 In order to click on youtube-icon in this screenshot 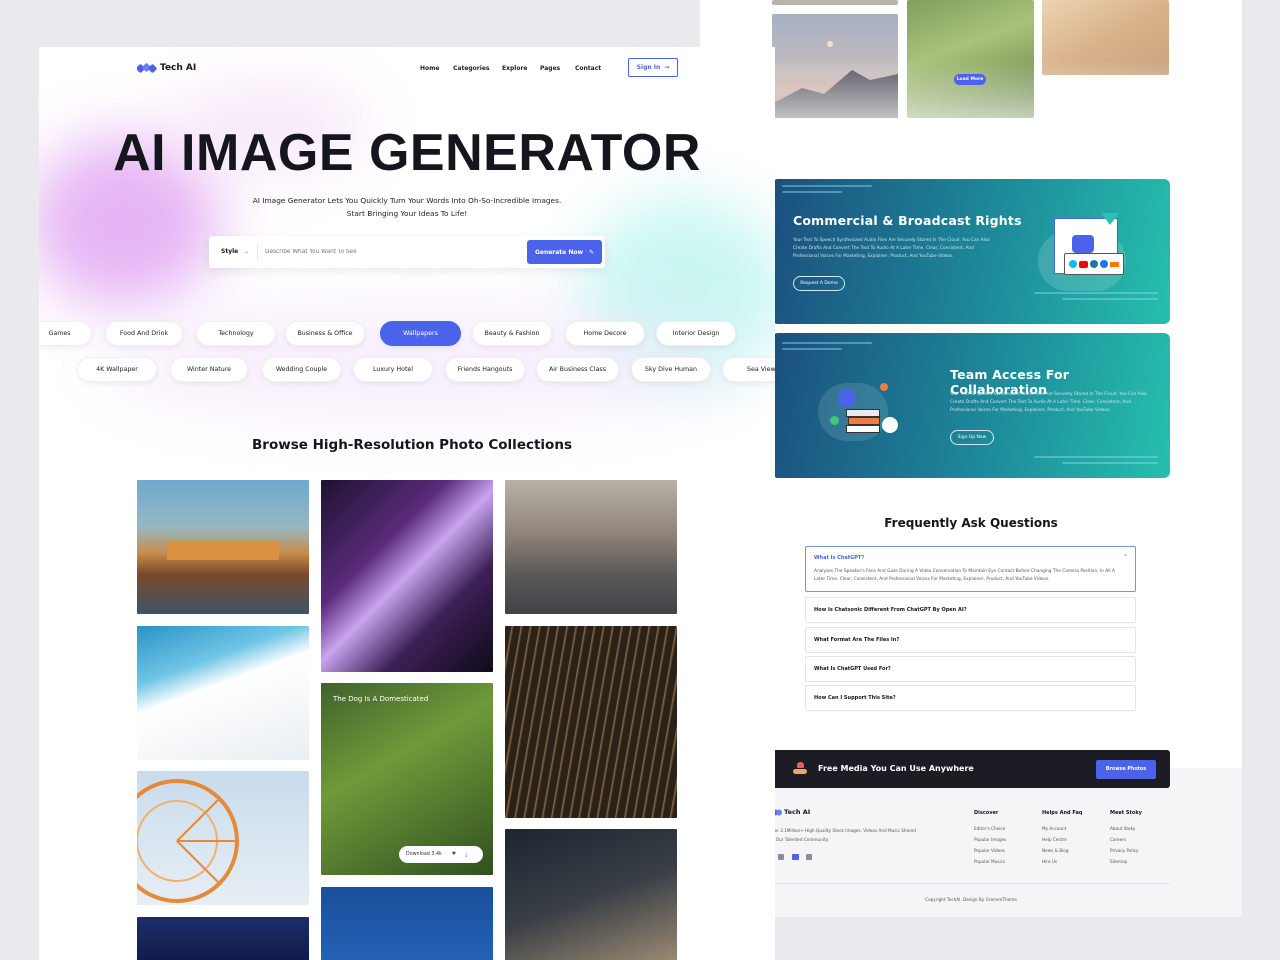, I will do `click(795, 857)`.